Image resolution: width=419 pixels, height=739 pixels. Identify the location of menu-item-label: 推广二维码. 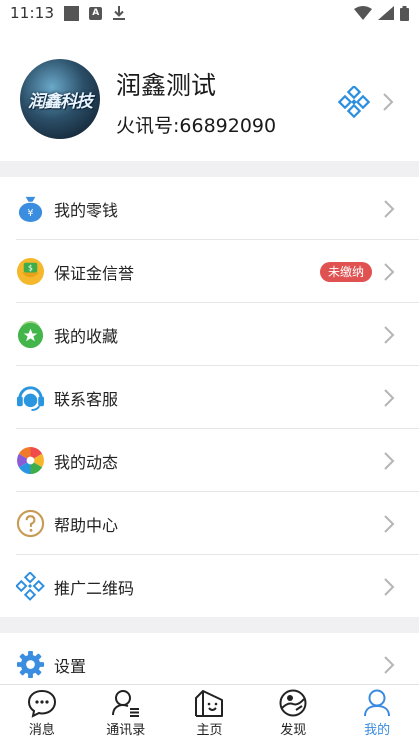
(94, 588).